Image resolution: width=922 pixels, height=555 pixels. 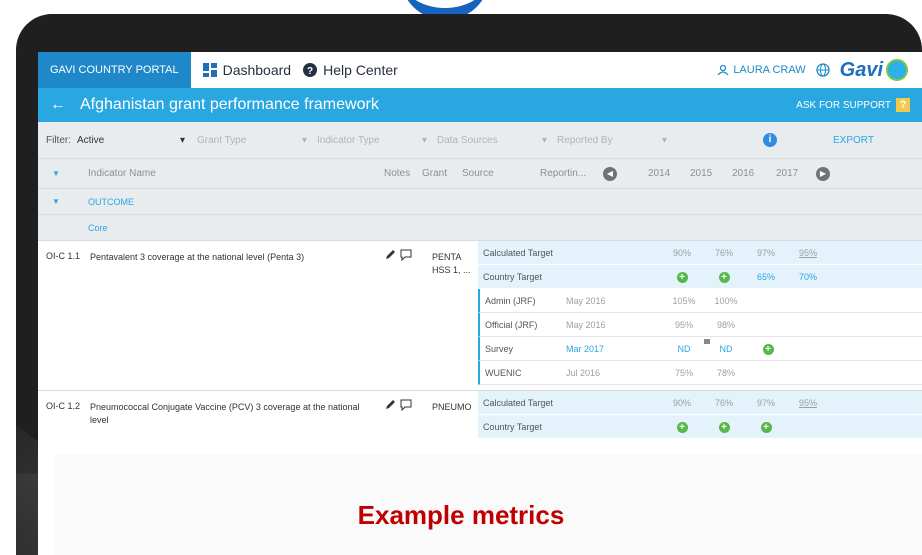 I want to click on value-2014: 75%, so click(x=683, y=373).